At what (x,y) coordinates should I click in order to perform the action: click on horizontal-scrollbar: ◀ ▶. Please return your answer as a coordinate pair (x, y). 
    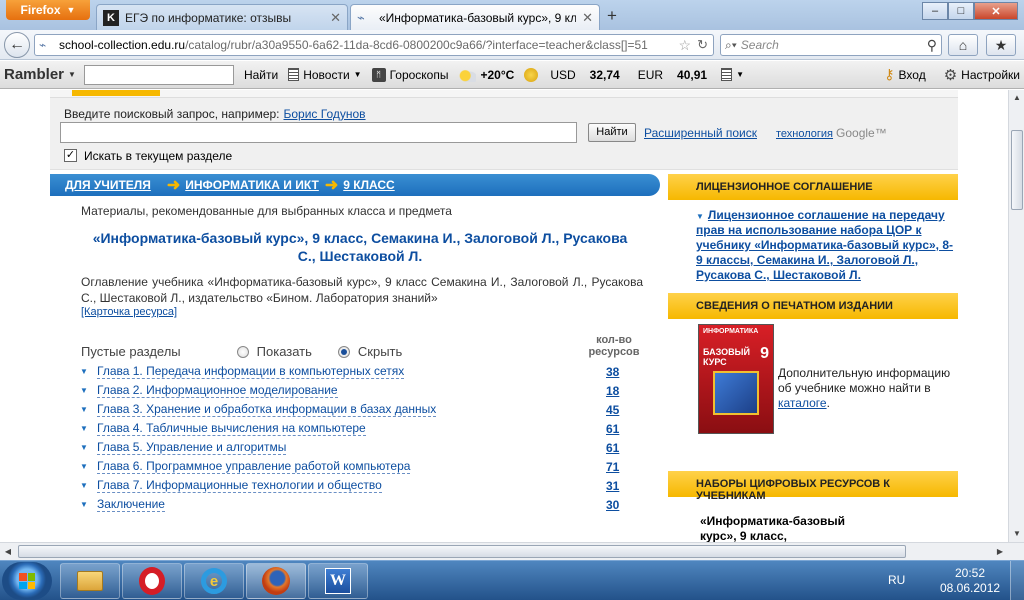
    Looking at the image, I should click on (512, 551).